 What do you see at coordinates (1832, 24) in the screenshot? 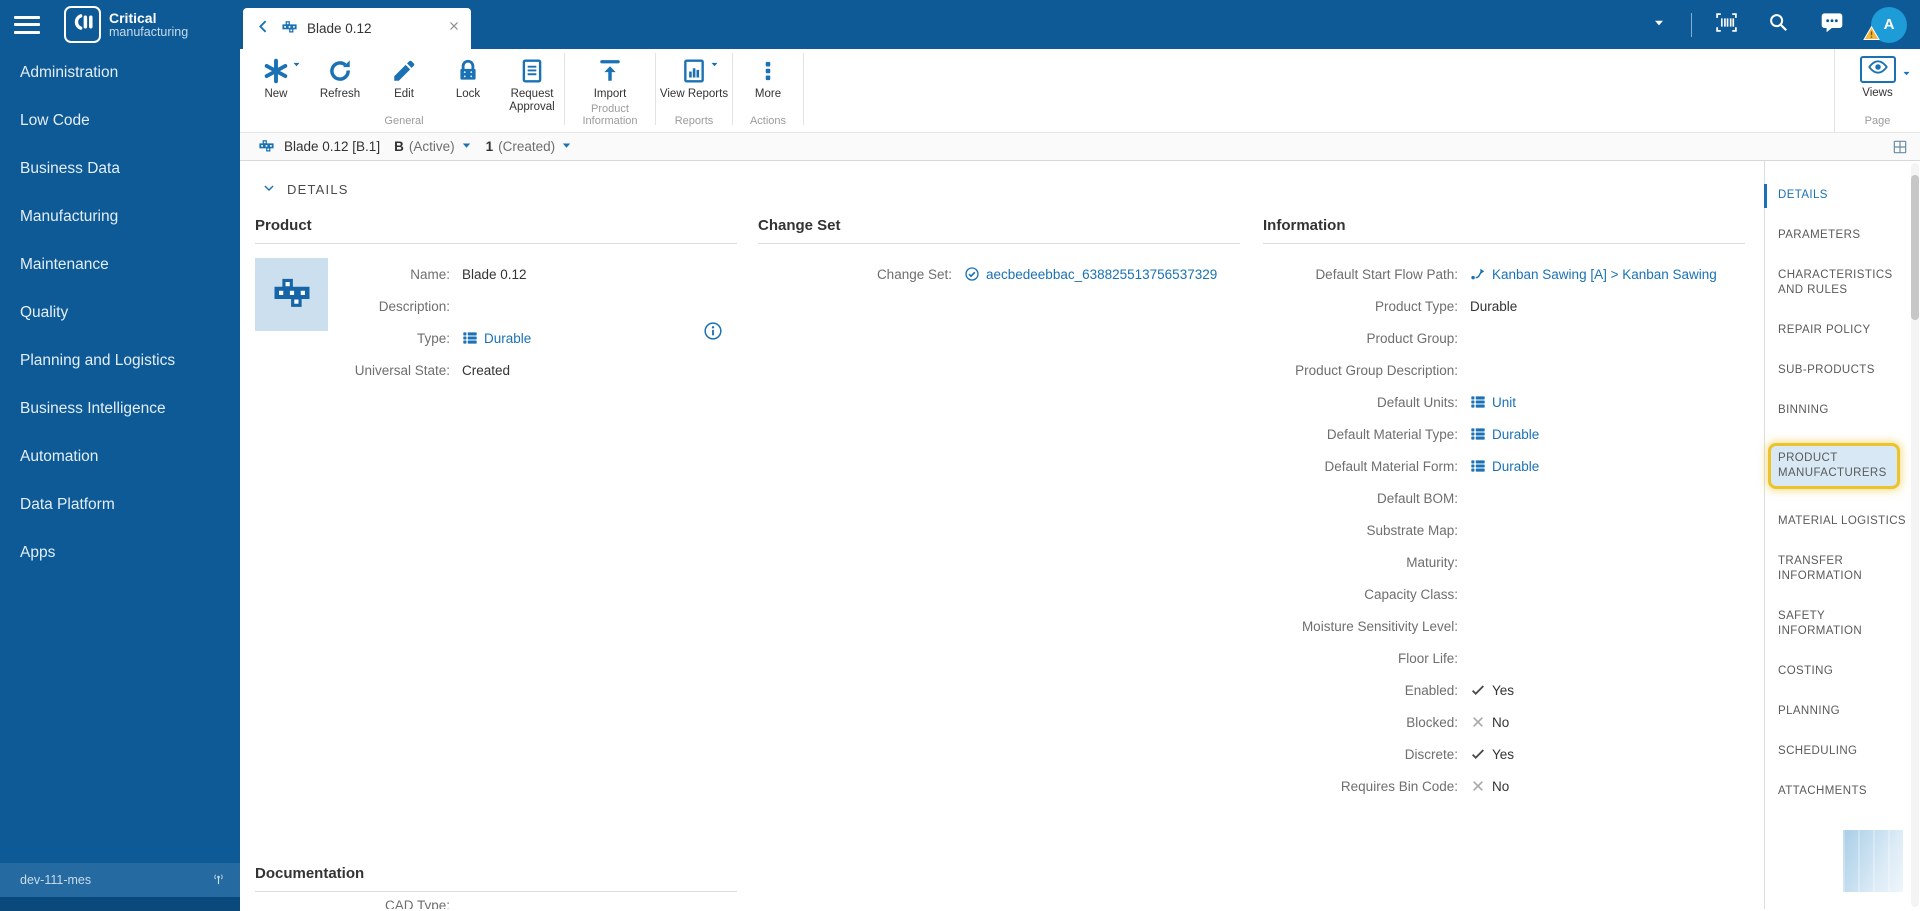
I see `chat-icon` at bounding box center [1832, 24].